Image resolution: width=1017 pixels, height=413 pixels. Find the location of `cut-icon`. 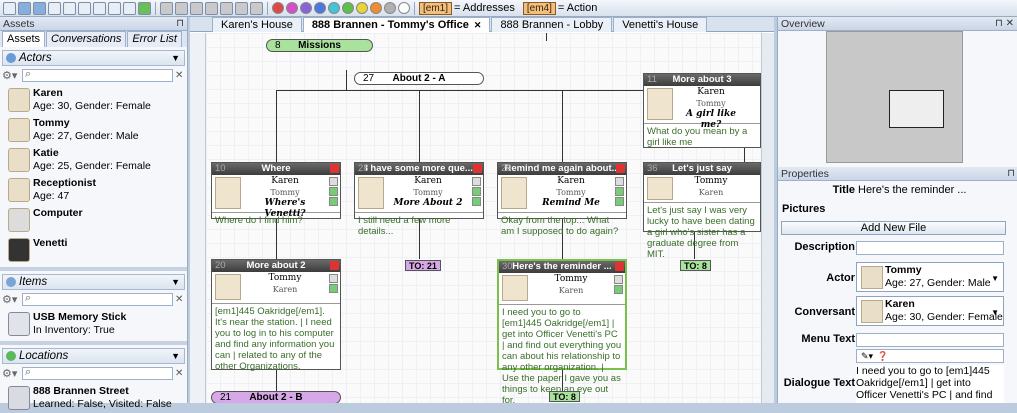

cut-icon is located at coordinates (84, 8).